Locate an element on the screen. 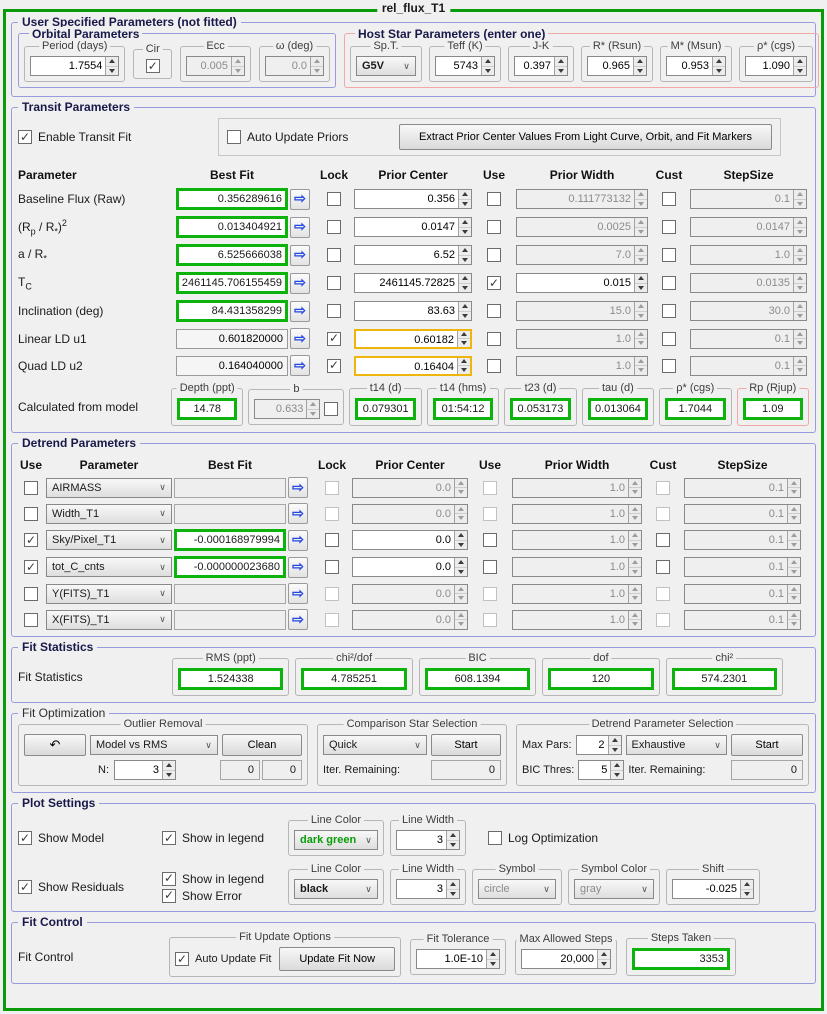 The image size is (827, 1014). detrend-parameter-select: X(FITS)_T1 ∨ is located at coordinates (109, 619).